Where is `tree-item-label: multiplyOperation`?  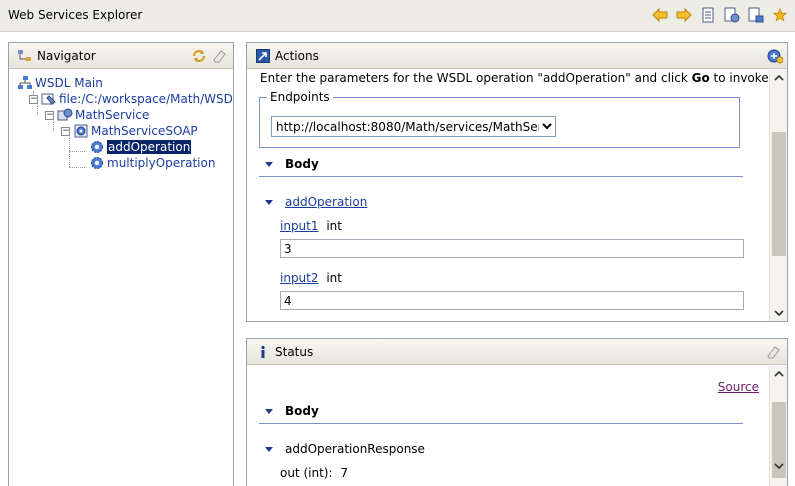 tree-item-label: multiplyOperation is located at coordinates (161, 163).